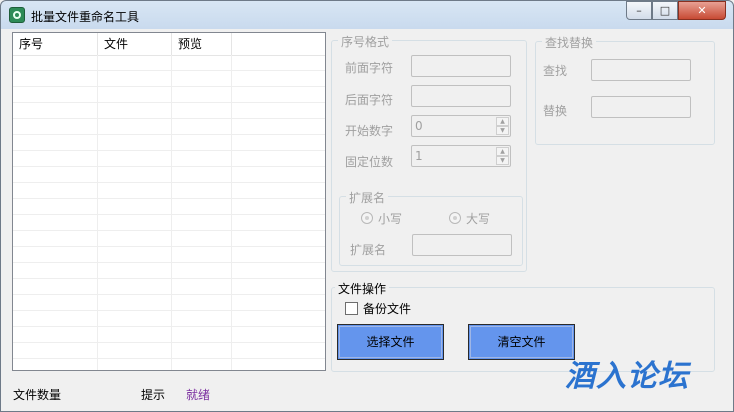 Image resolution: width=734 pixels, height=412 pixels. What do you see at coordinates (461, 66) in the screenshot?
I see `prefix-input` at bounding box center [461, 66].